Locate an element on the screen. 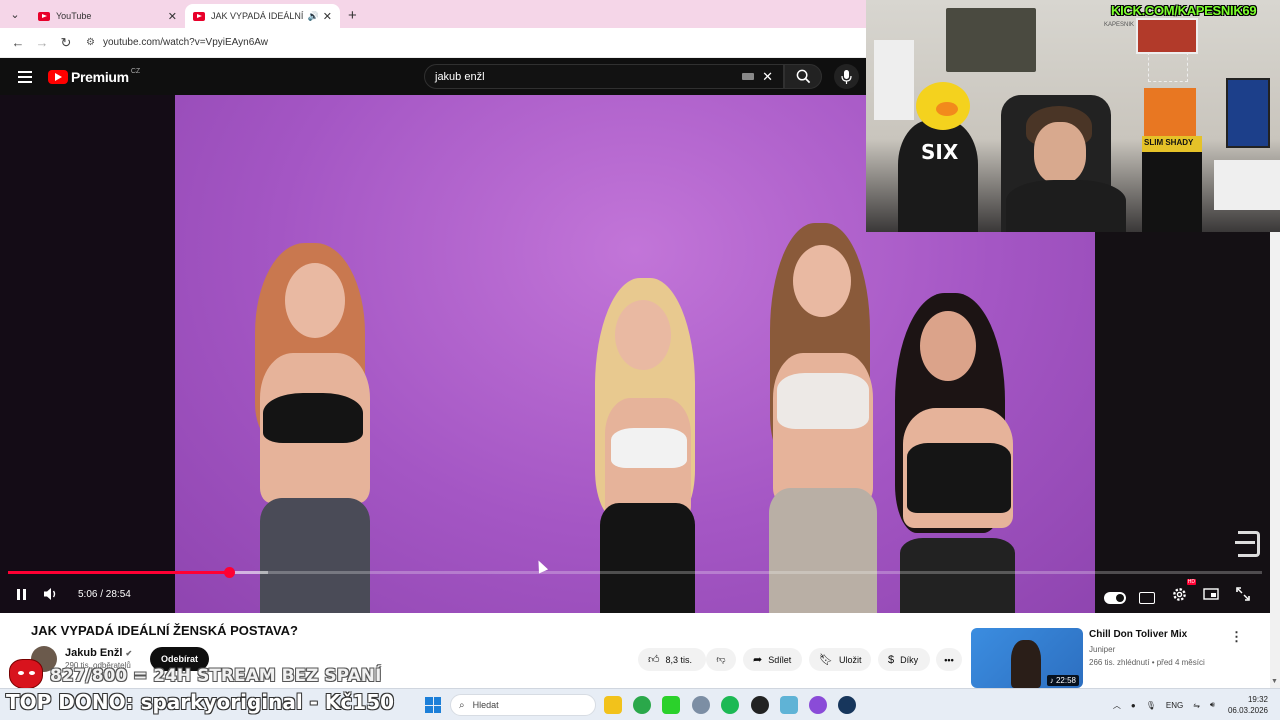 The height and width of the screenshot is (720, 1280). progress-scrubber-handle is located at coordinates (229, 572).